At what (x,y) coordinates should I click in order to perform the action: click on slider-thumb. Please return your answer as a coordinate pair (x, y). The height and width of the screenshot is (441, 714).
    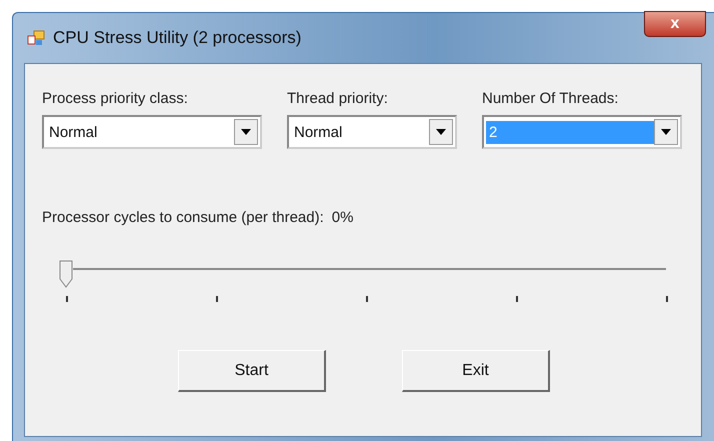
    Looking at the image, I should click on (66, 274).